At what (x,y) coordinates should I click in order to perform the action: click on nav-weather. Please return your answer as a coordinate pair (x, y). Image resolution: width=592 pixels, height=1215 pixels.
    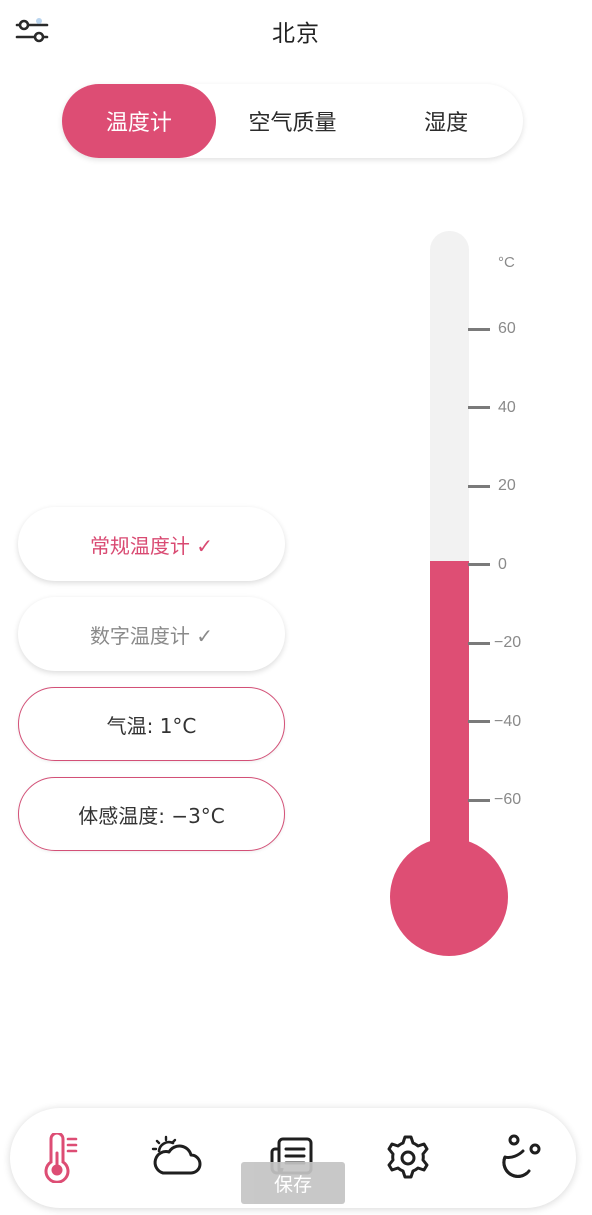
    Looking at the image, I should click on (178, 1158).